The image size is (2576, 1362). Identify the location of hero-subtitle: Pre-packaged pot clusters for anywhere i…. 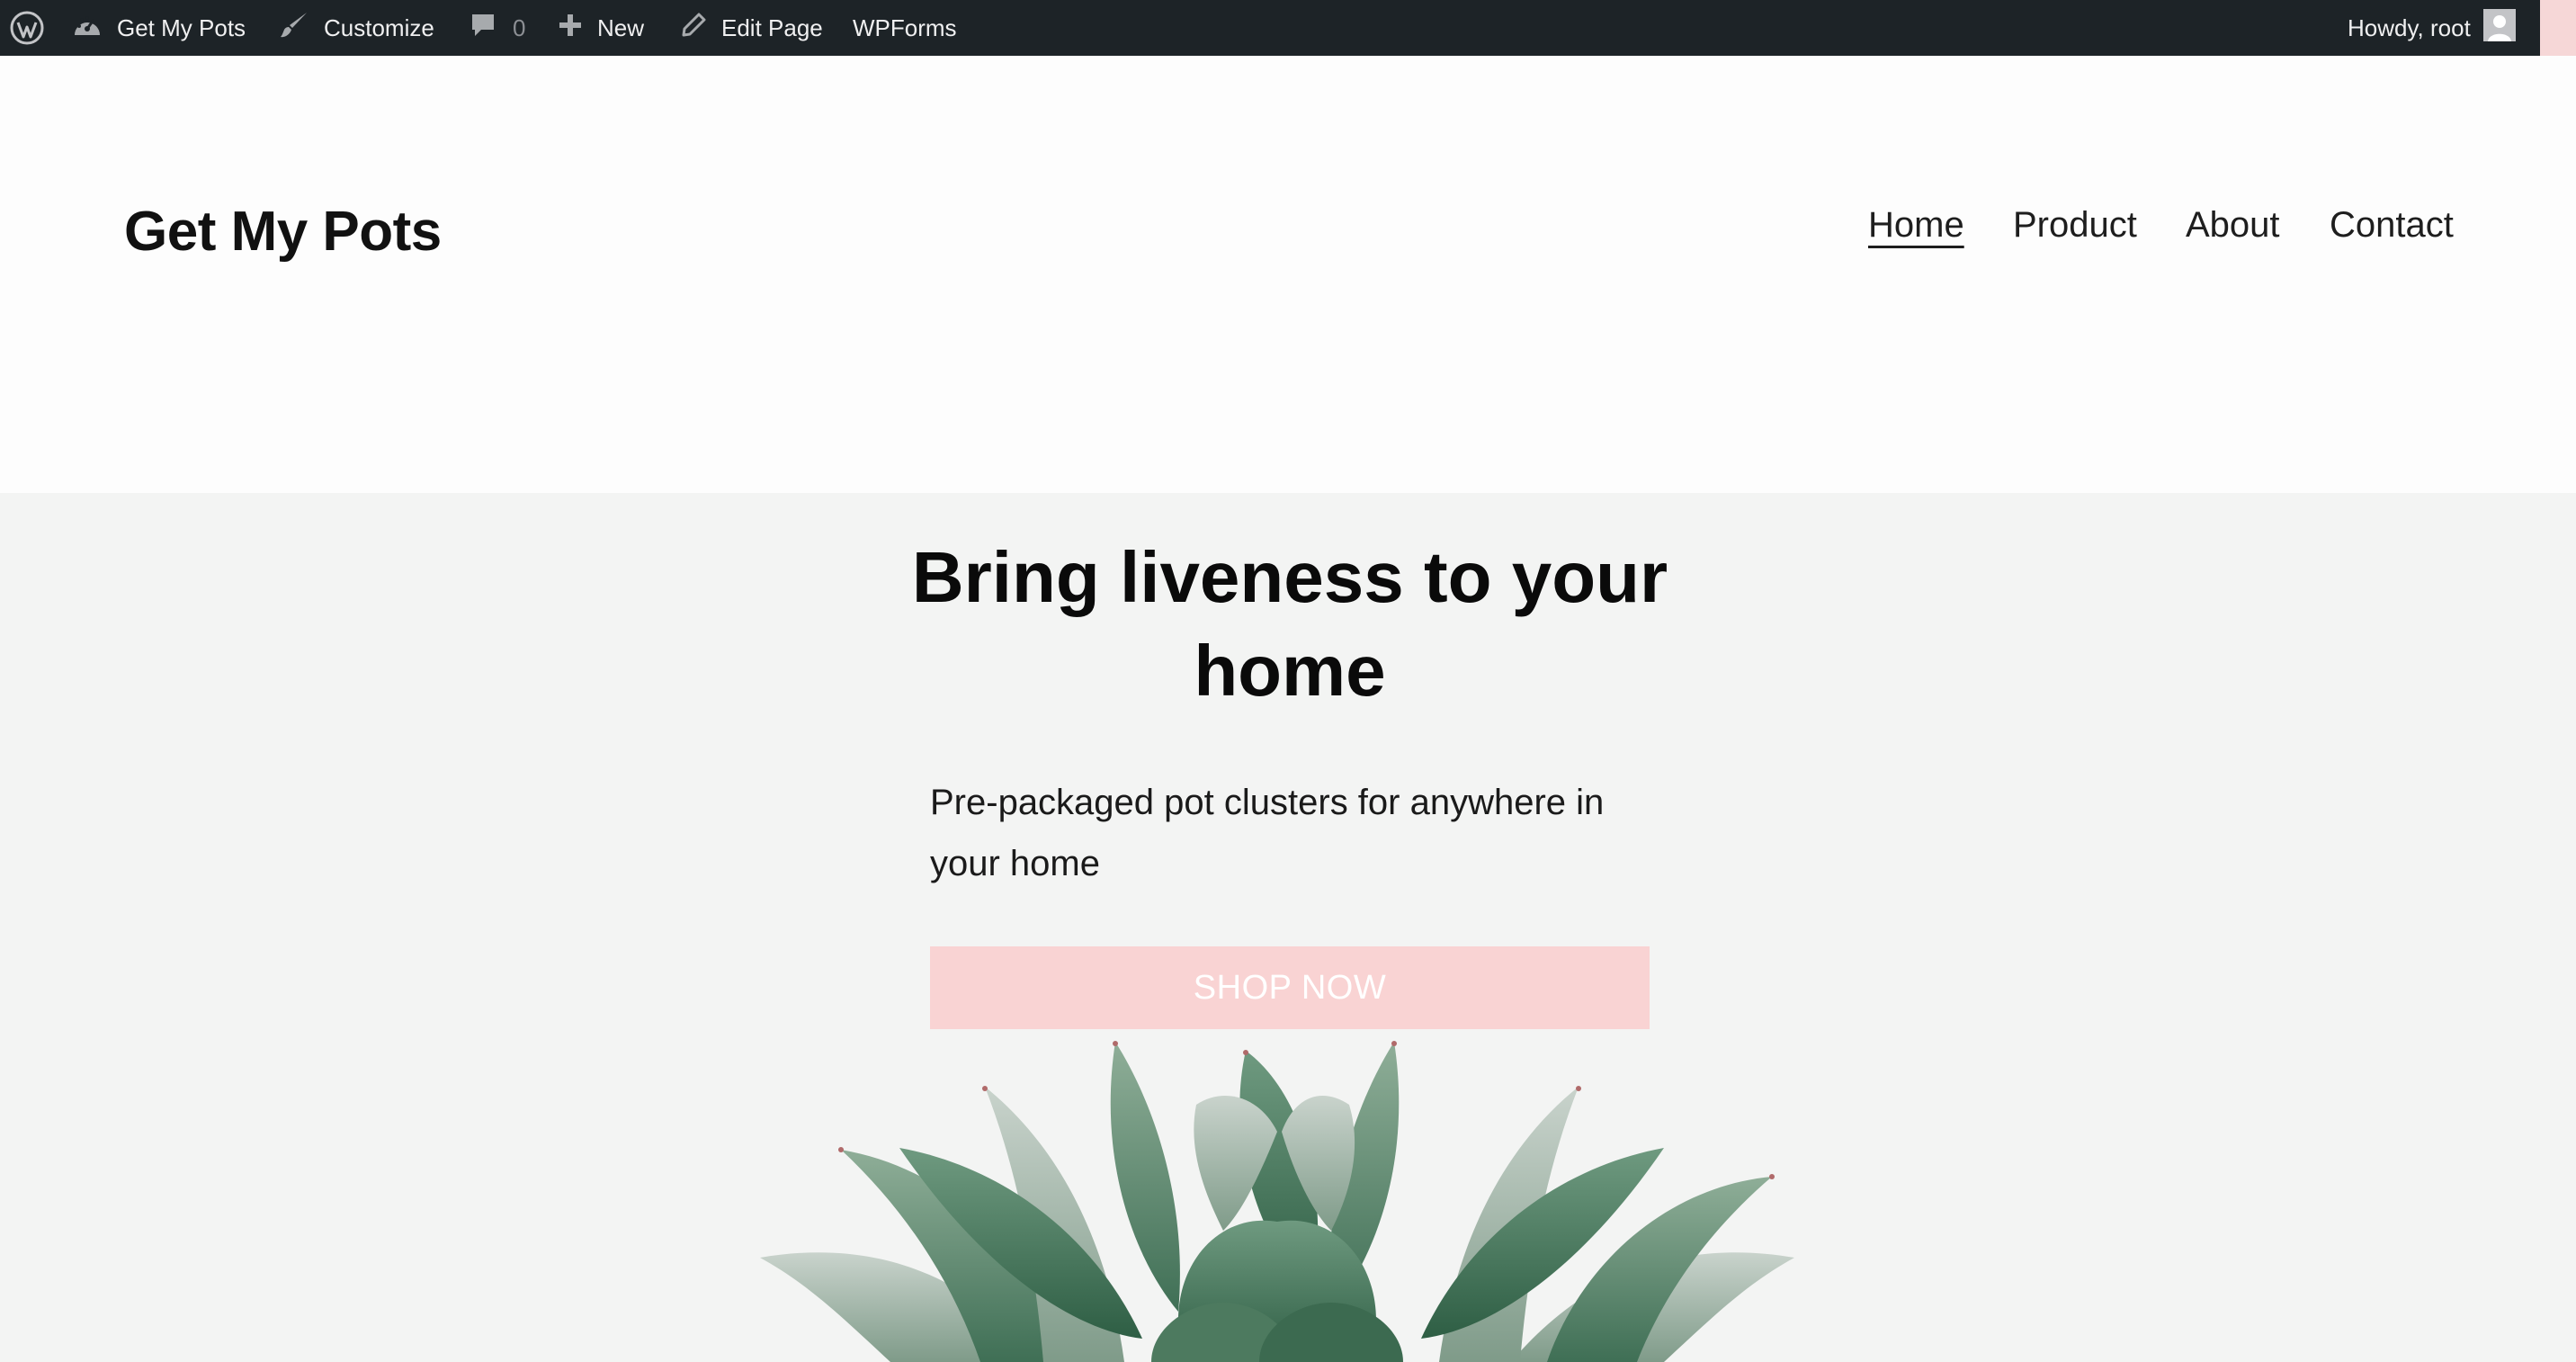
(1290, 833).